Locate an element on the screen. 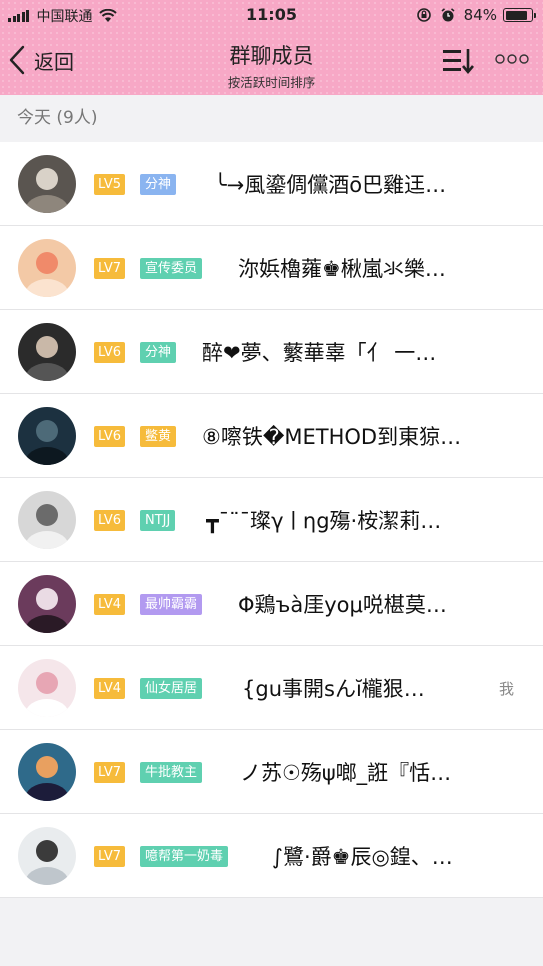 This screenshot has width=543, height=966. sort-icon is located at coordinates (458, 61).